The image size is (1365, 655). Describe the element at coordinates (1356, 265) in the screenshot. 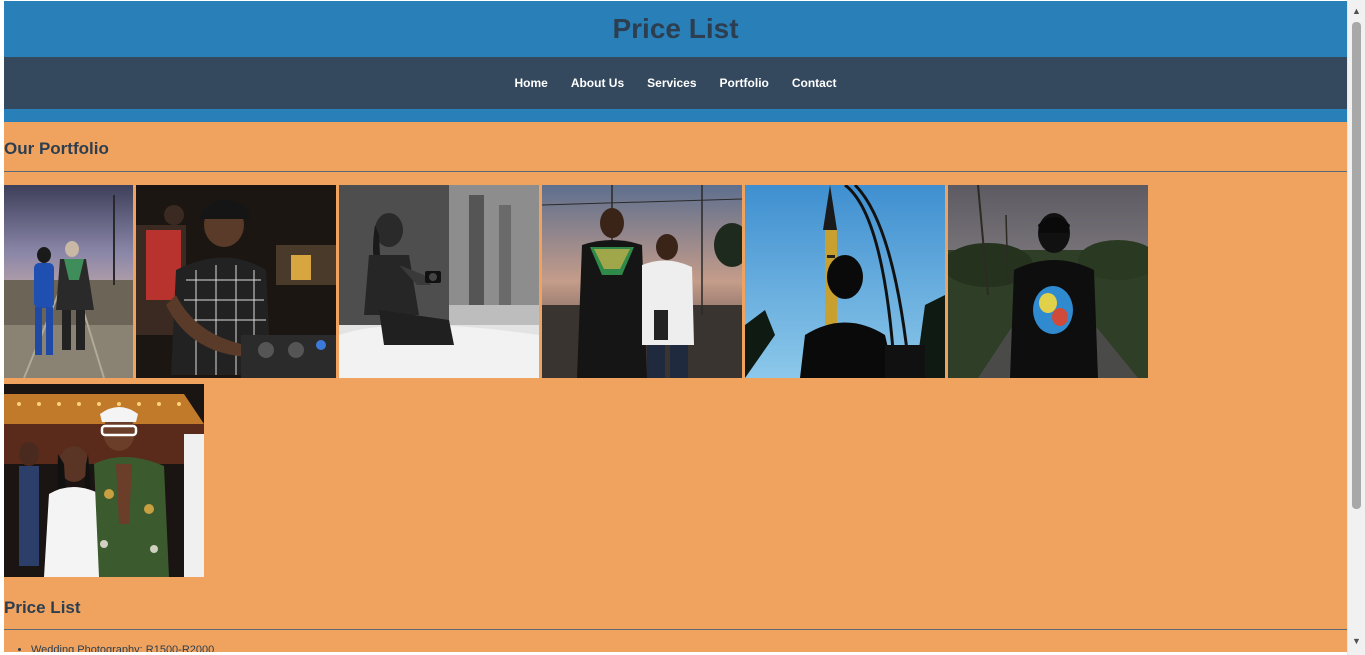

I see `scrollbar-thumb` at that location.